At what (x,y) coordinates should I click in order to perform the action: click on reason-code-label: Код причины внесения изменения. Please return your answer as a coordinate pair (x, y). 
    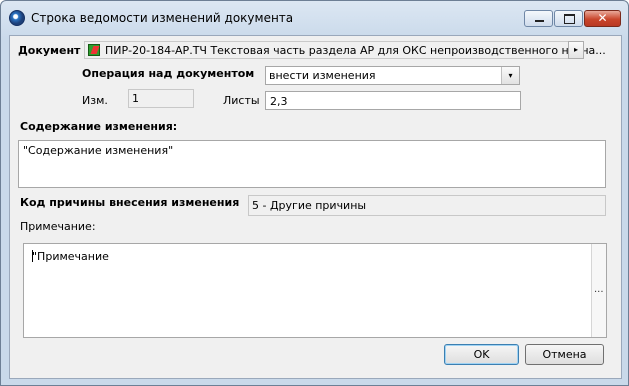
    Looking at the image, I should click on (130, 202).